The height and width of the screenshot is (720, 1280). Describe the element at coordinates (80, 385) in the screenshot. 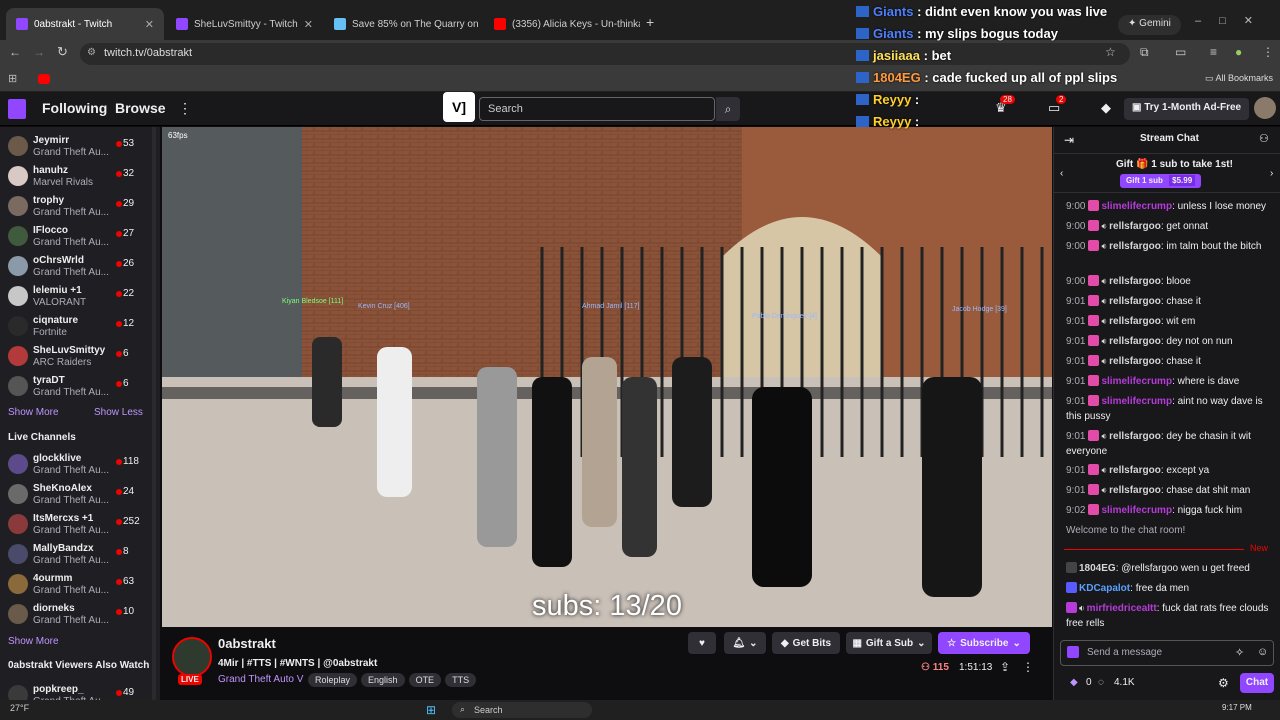

I see `sidebar-channel: tyraDT Grand Theft Au... 6` at that location.